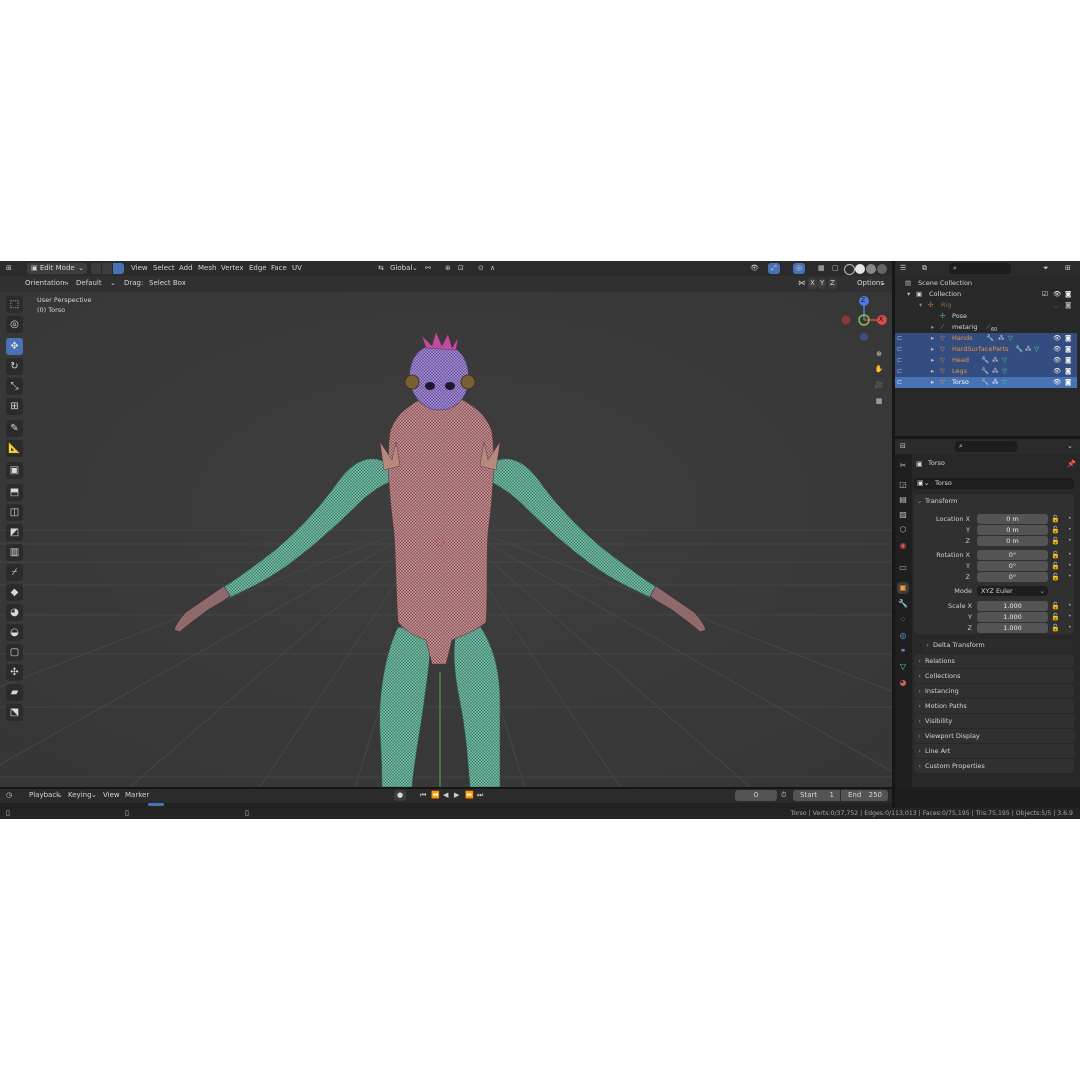  Describe the element at coordinates (232, 268) in the screenshot. I see `menu-vertex: Vertex` at that location.